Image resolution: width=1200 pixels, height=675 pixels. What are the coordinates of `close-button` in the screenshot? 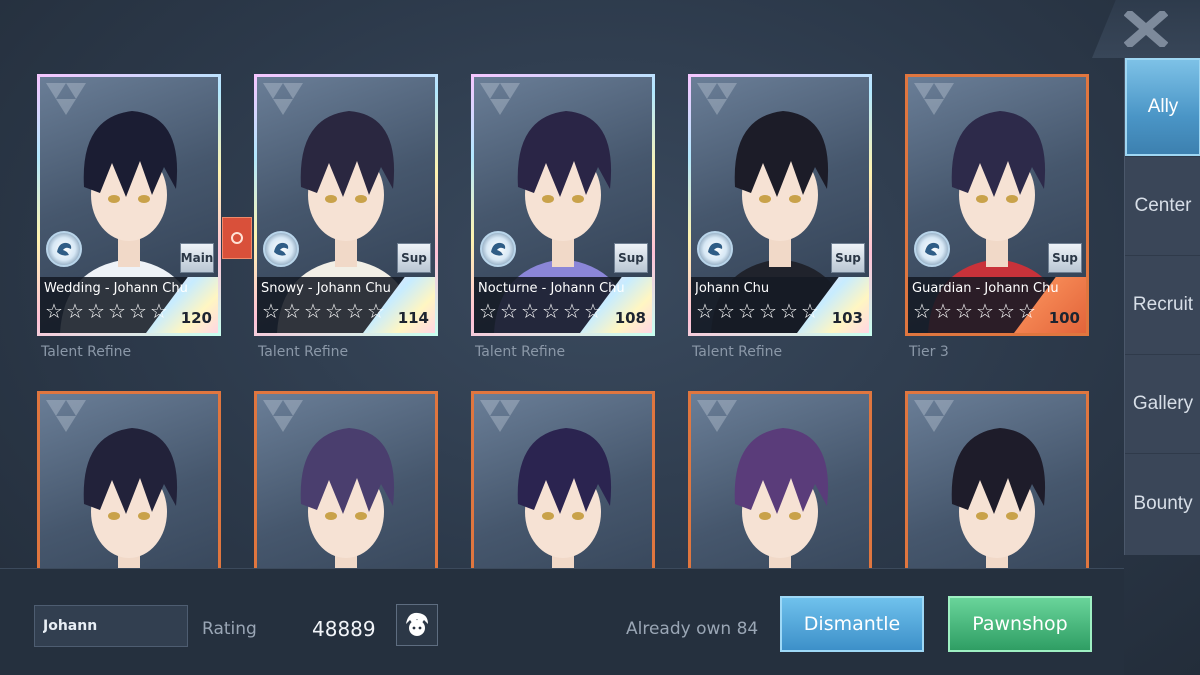 It's located at (1146, 29).